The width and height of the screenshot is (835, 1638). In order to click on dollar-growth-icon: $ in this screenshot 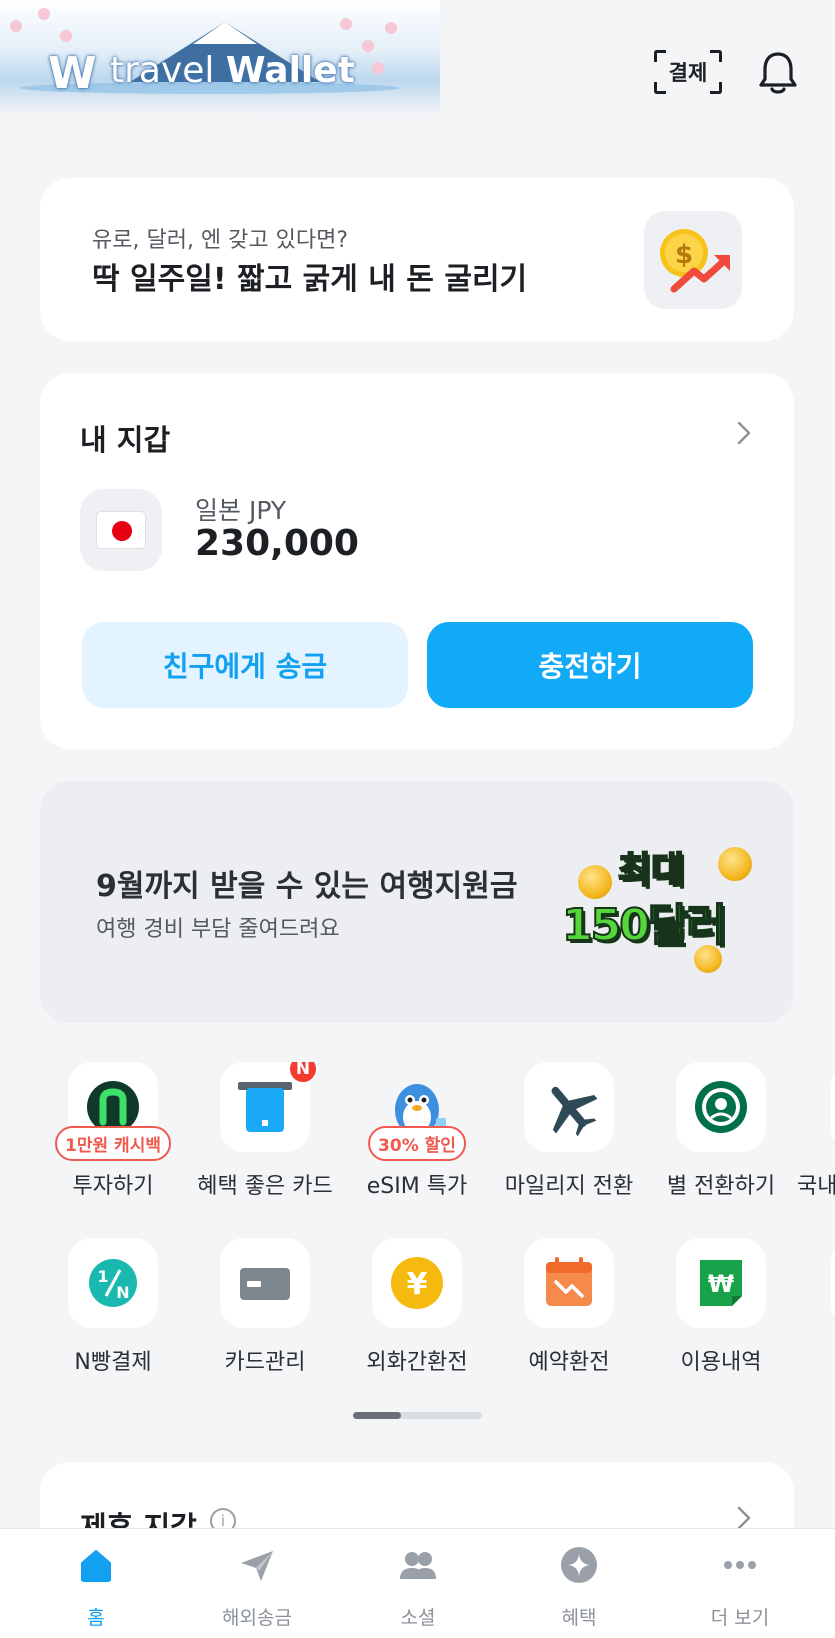, I will do `click(693, 260)`.